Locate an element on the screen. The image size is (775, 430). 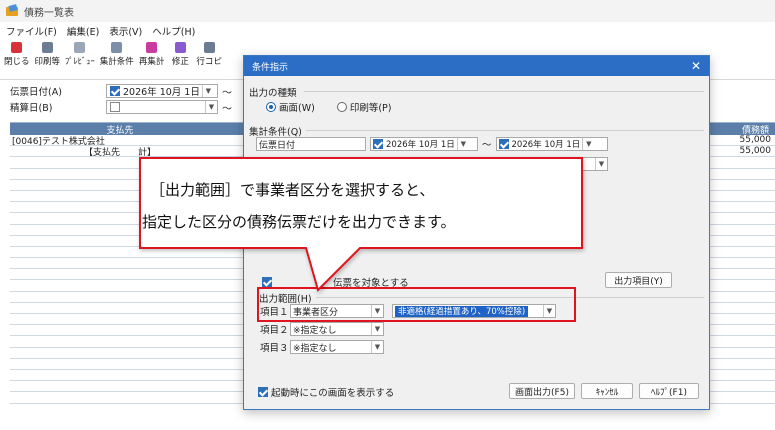
filter-settle-row: 精算日(B) ▼ ～ is located at coordinates (121, 107).